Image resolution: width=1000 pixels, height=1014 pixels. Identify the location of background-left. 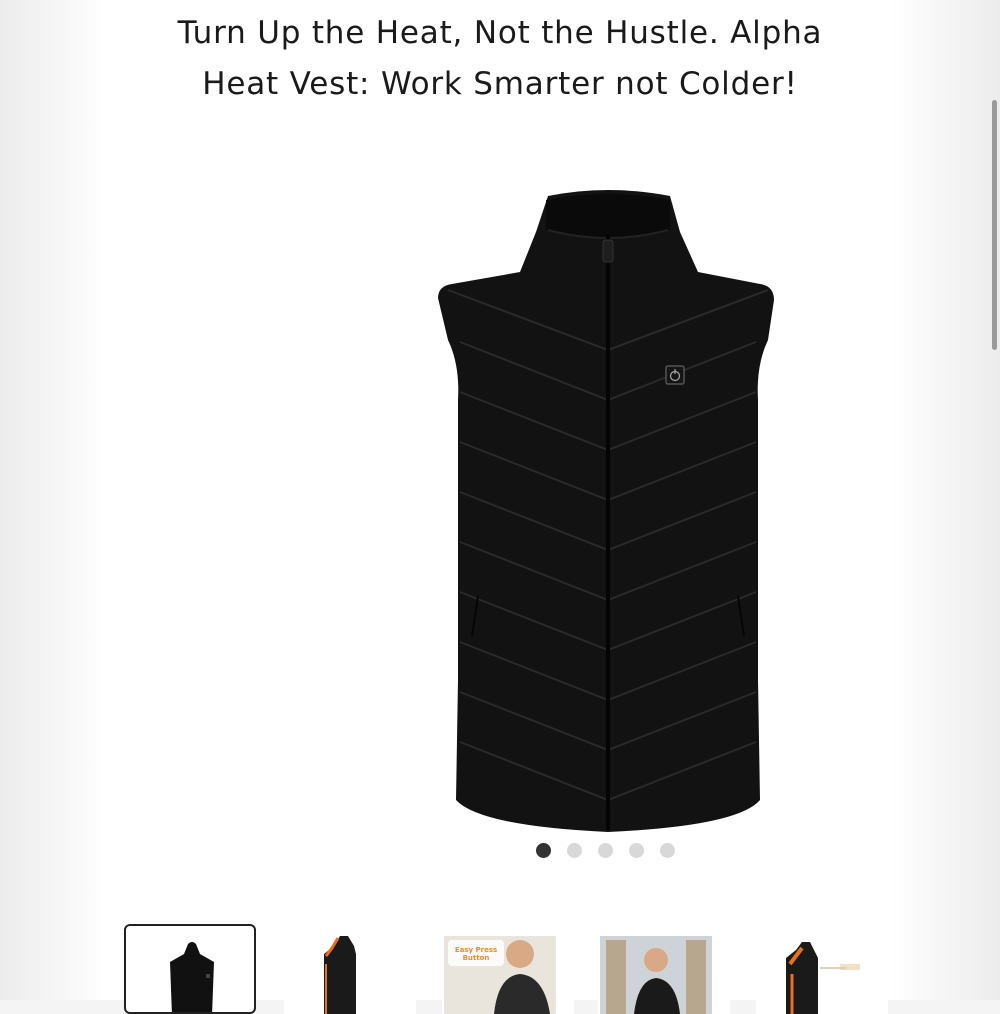
(54, 500).